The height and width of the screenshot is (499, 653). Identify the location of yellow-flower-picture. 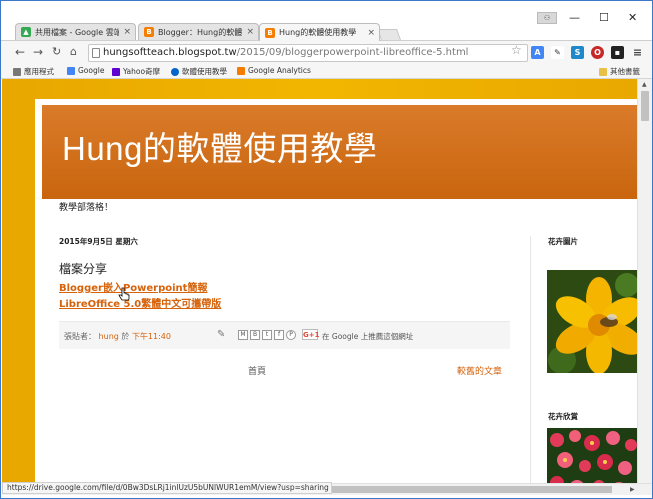
(592, 321).